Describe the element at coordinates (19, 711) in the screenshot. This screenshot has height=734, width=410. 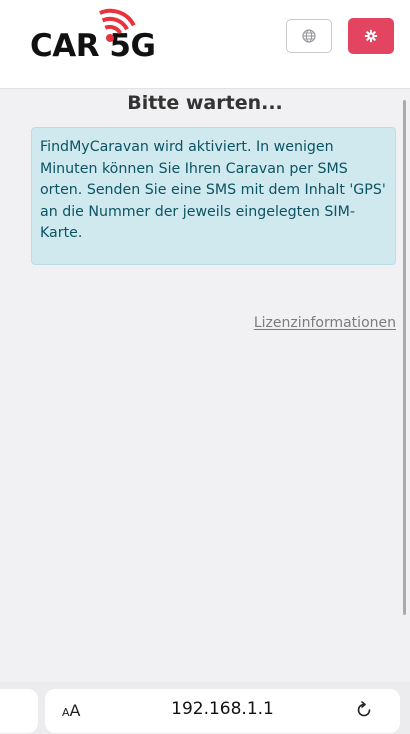
I see `previous-tab-edge` at that location.